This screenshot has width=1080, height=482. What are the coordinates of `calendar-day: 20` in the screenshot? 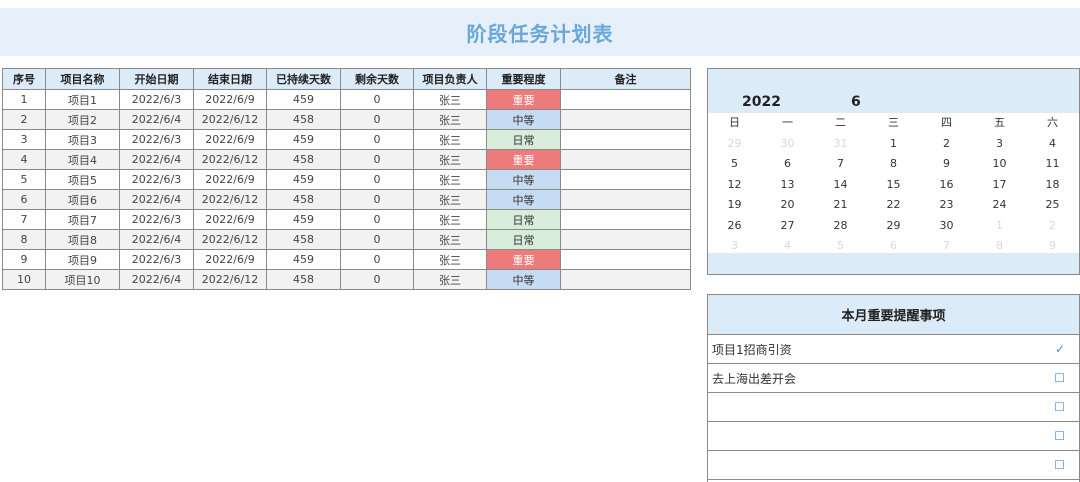 It's located at (787, 205).